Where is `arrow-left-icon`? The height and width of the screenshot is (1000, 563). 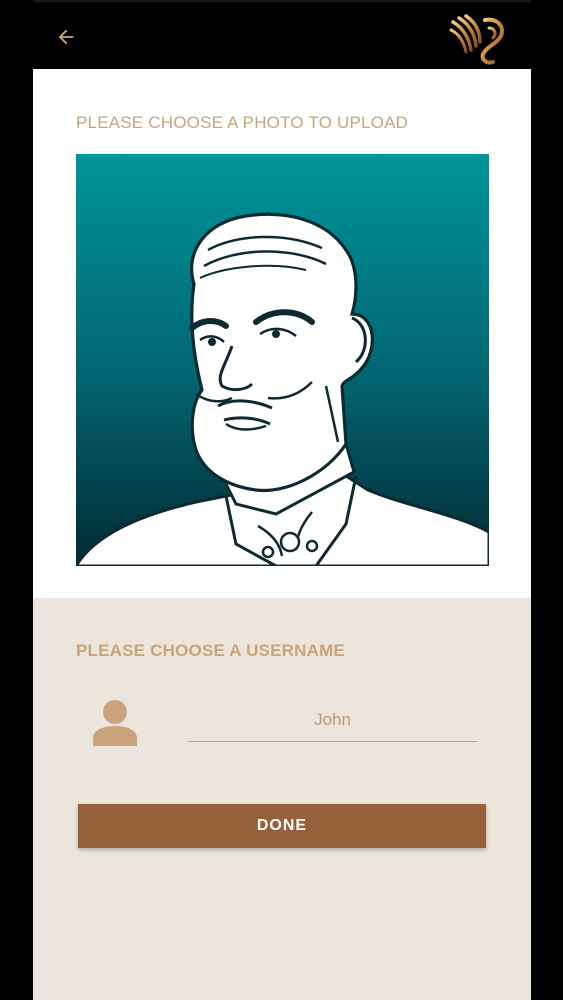 arrow-left-icon is located at coordinates (66, 37).